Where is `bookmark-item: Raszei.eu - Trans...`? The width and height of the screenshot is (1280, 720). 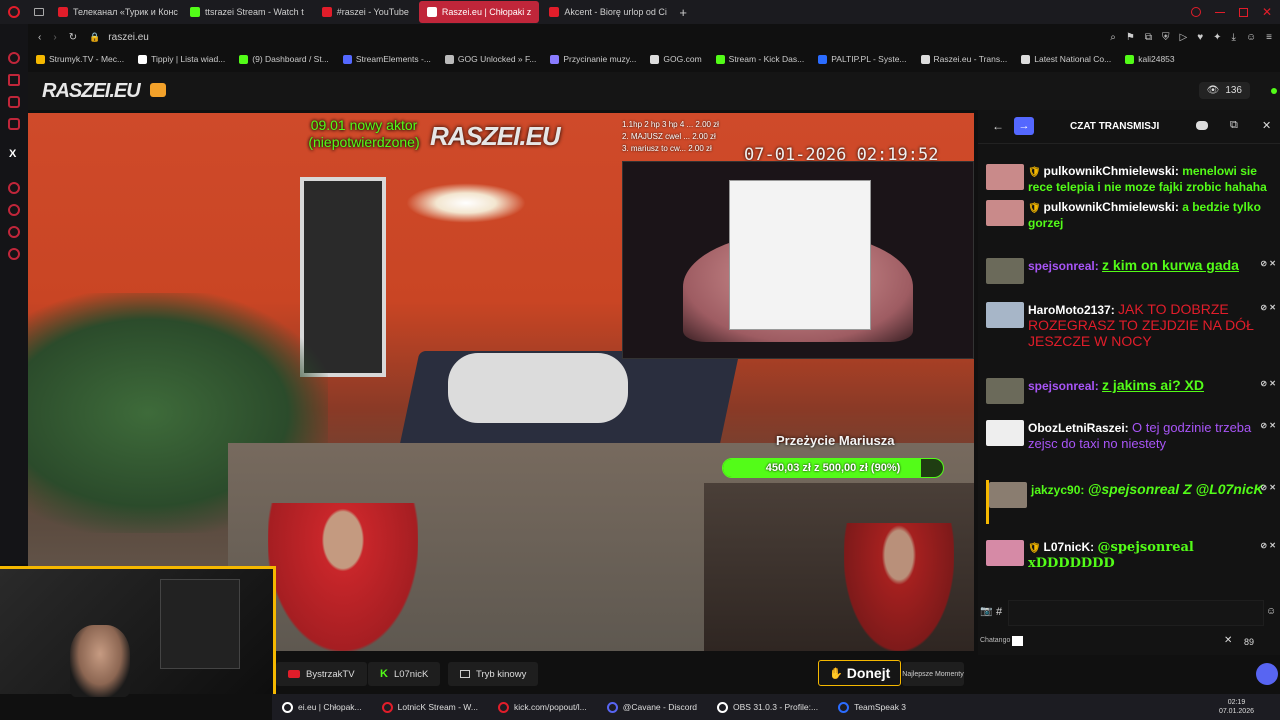
bookmark-item: Raszei.eu - Trans... is located at coordinates (963, 59).